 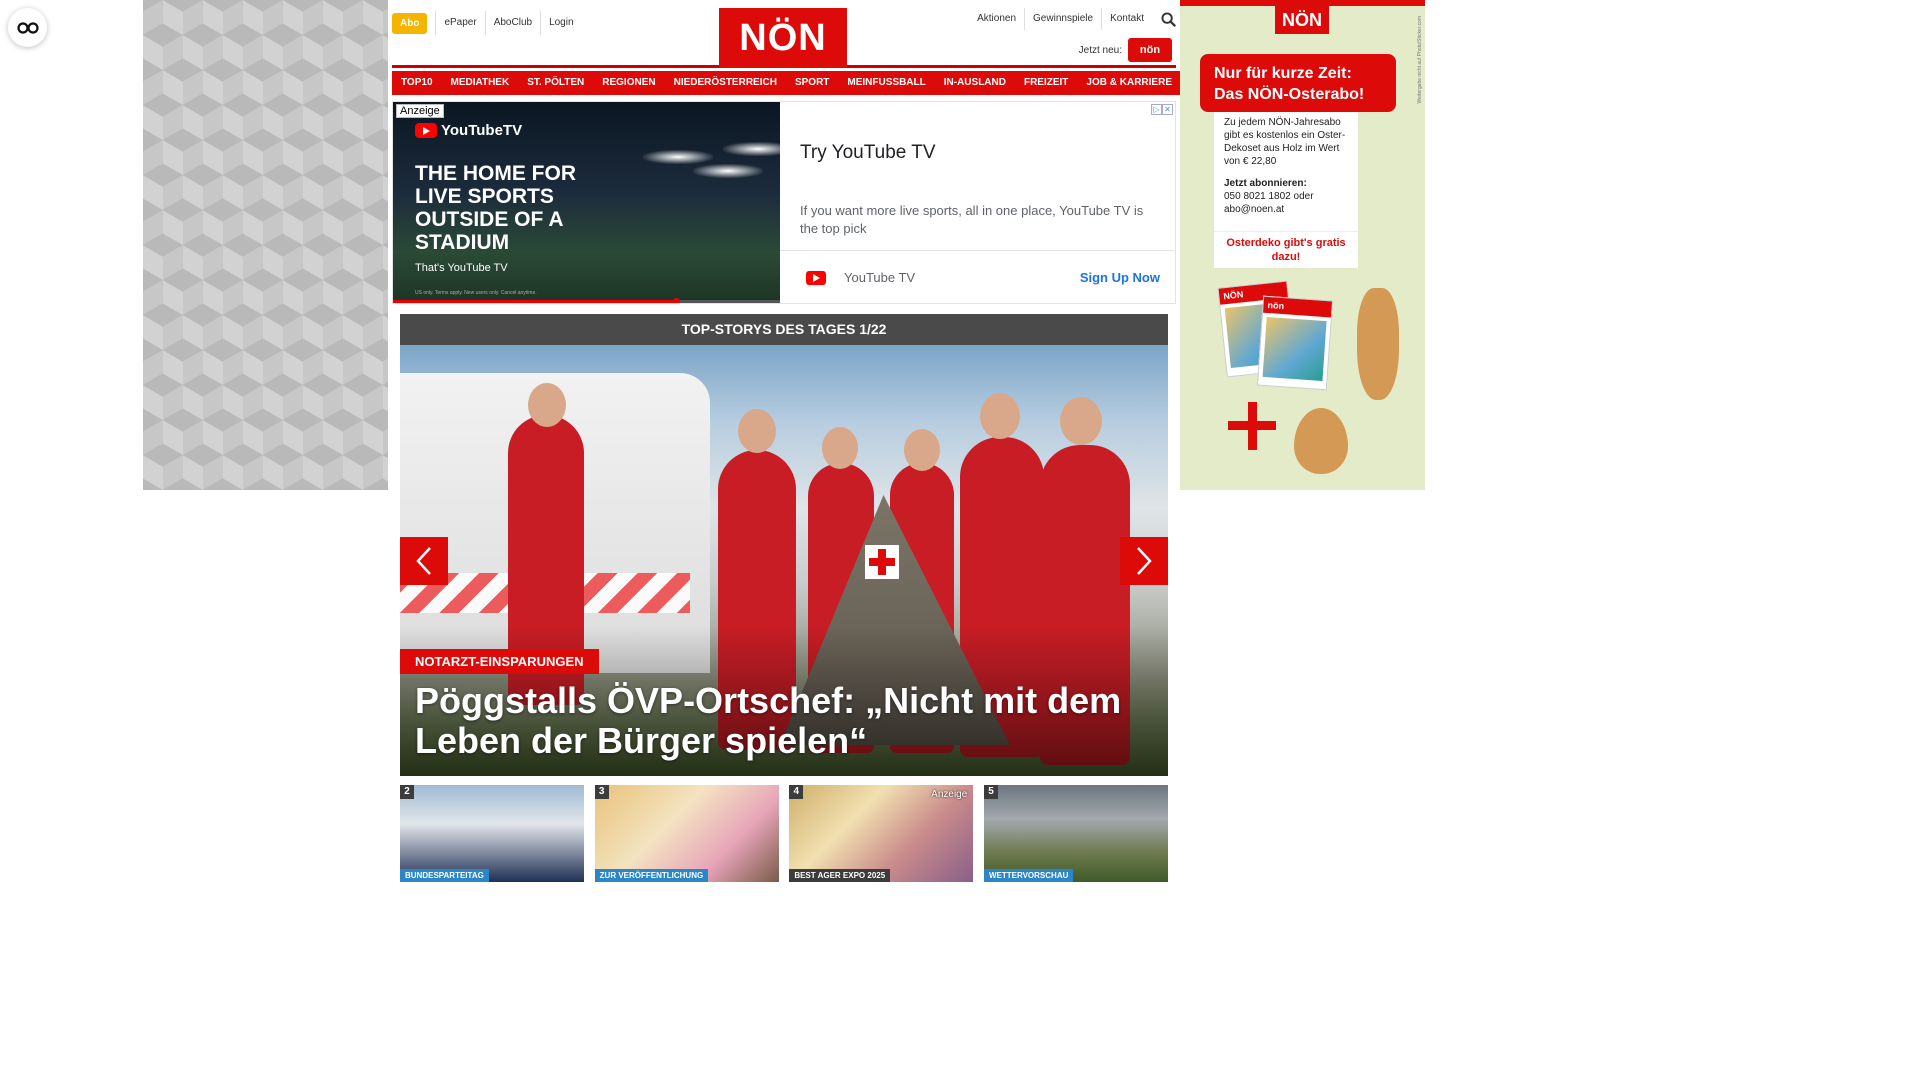 I want to click on easter-egg-decoration, so click(x=1321, y=441).